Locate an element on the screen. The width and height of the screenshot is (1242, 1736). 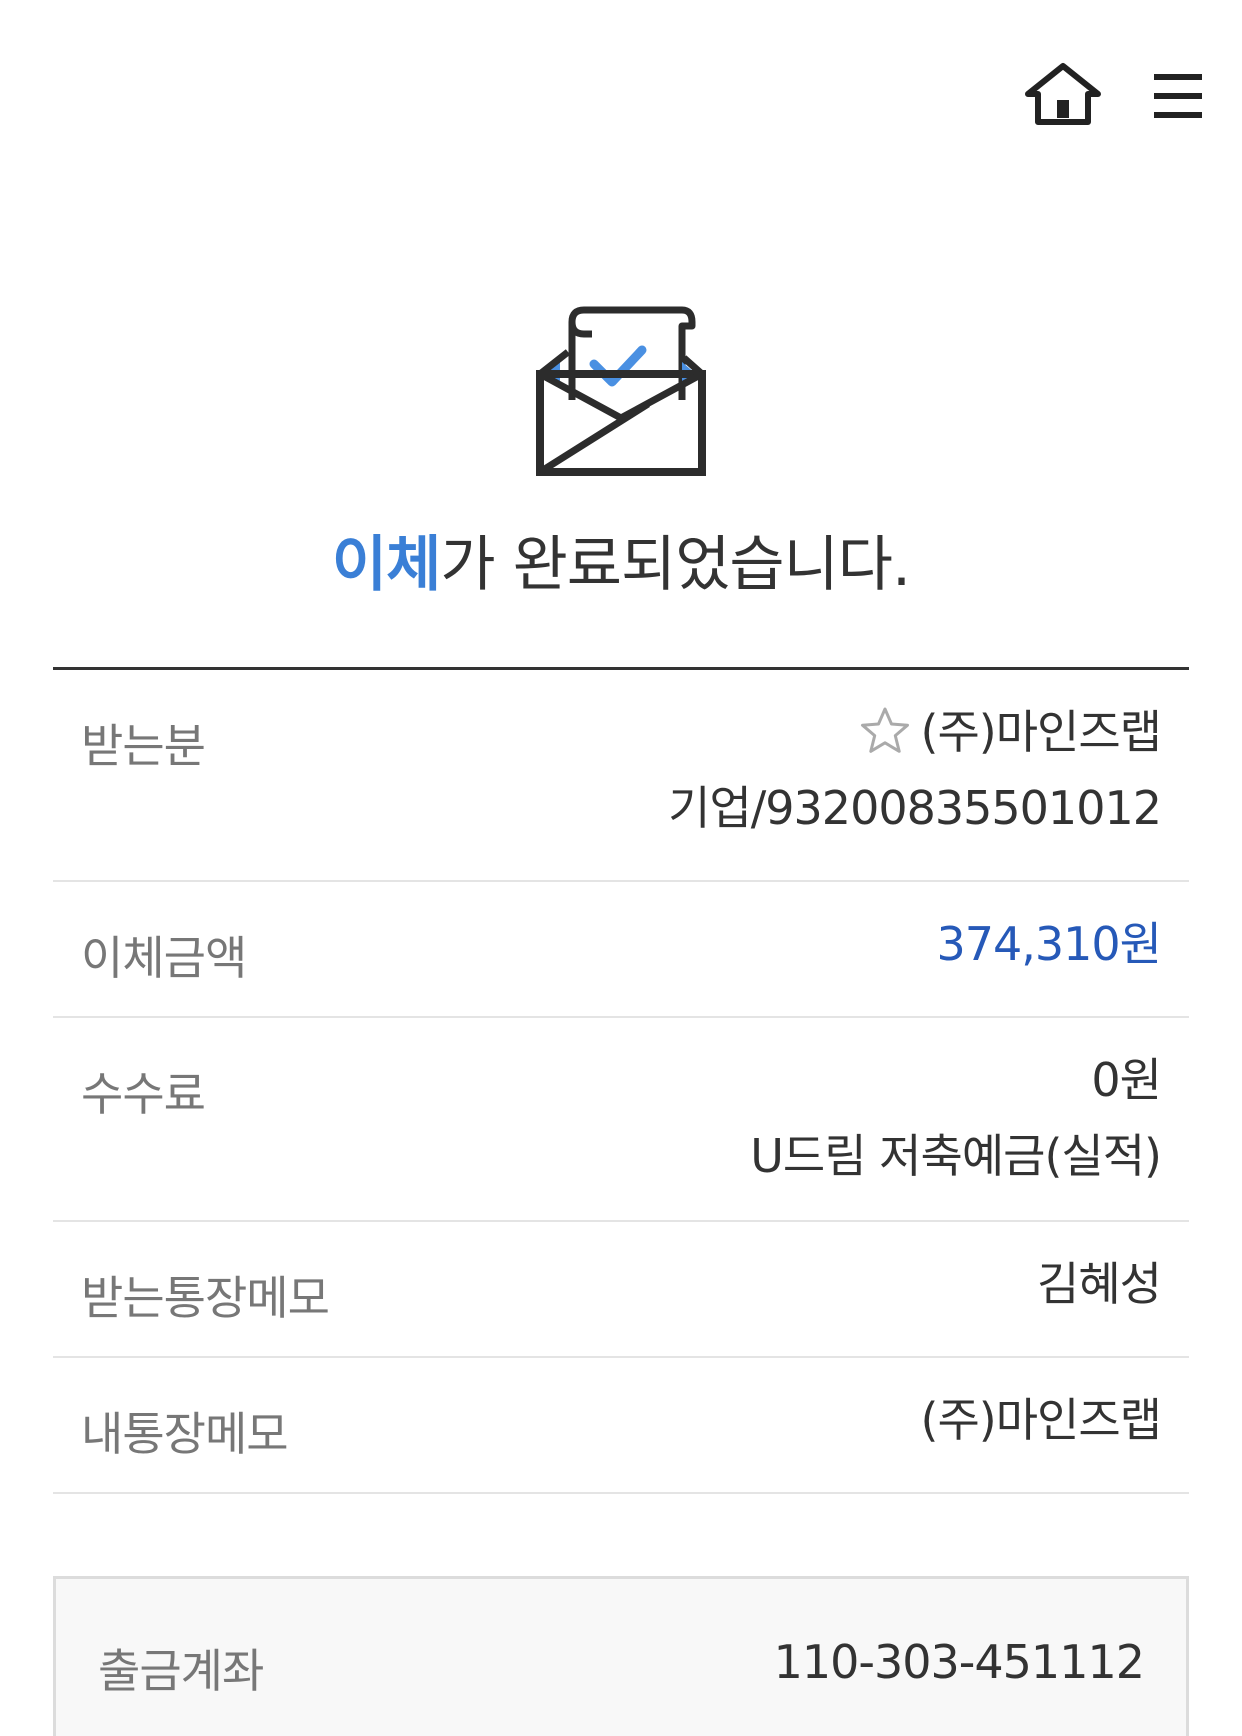
amount-row: 이체금액 374,310원 is located at coordinates (621, 950).